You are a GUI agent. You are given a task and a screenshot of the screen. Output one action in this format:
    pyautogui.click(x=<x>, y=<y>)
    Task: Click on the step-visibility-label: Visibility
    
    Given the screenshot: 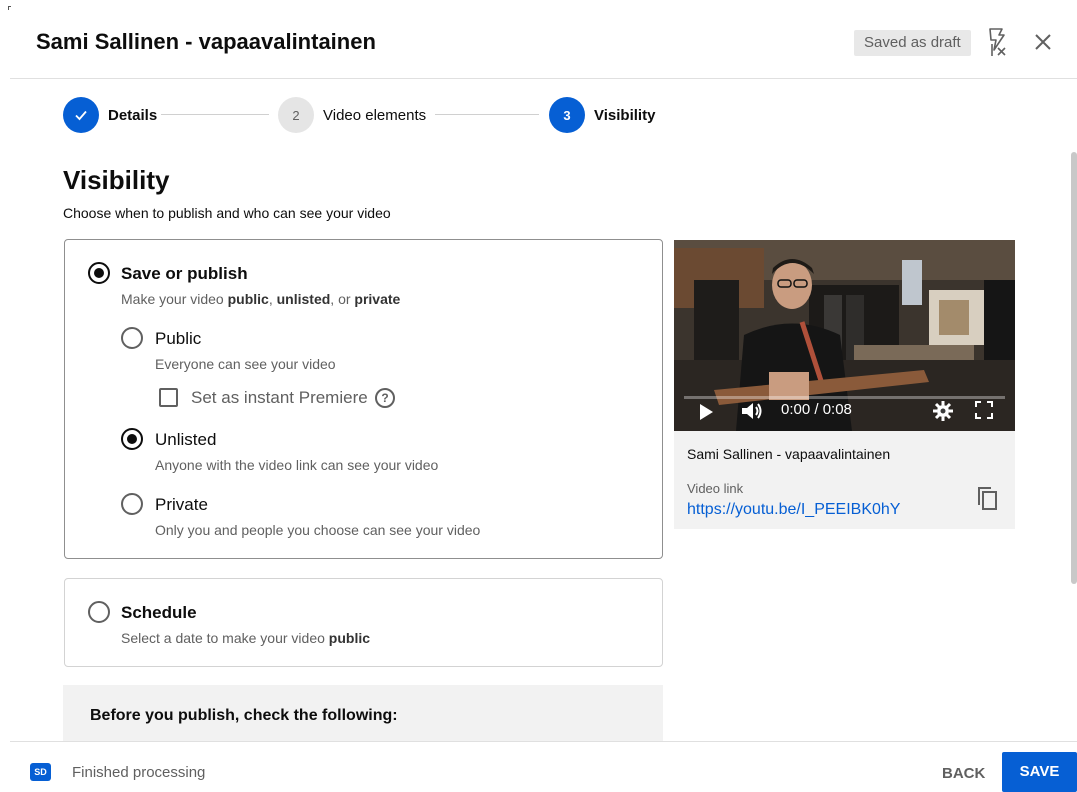 What is the action you would take?
    pyautogui.click(x=624, y=115)
    